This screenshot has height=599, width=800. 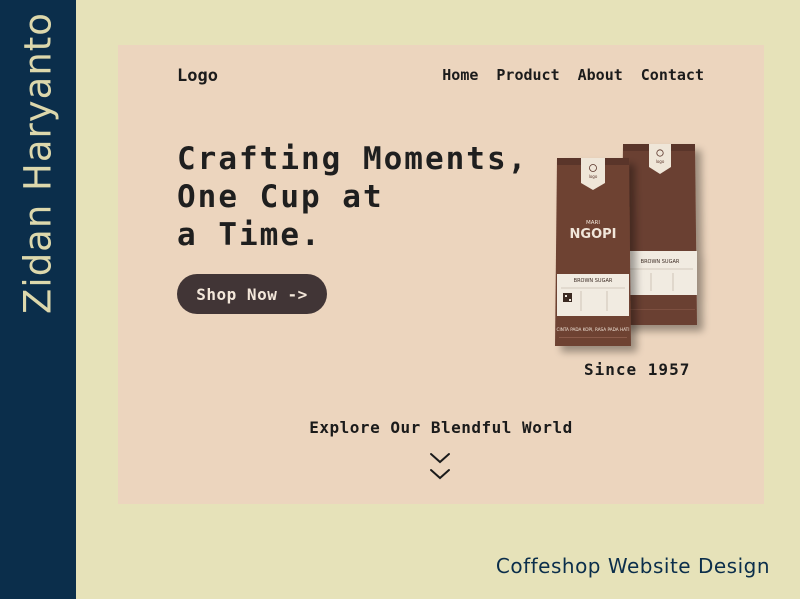 I want to click on site-logo: Logo, so click(x=197, y=76).